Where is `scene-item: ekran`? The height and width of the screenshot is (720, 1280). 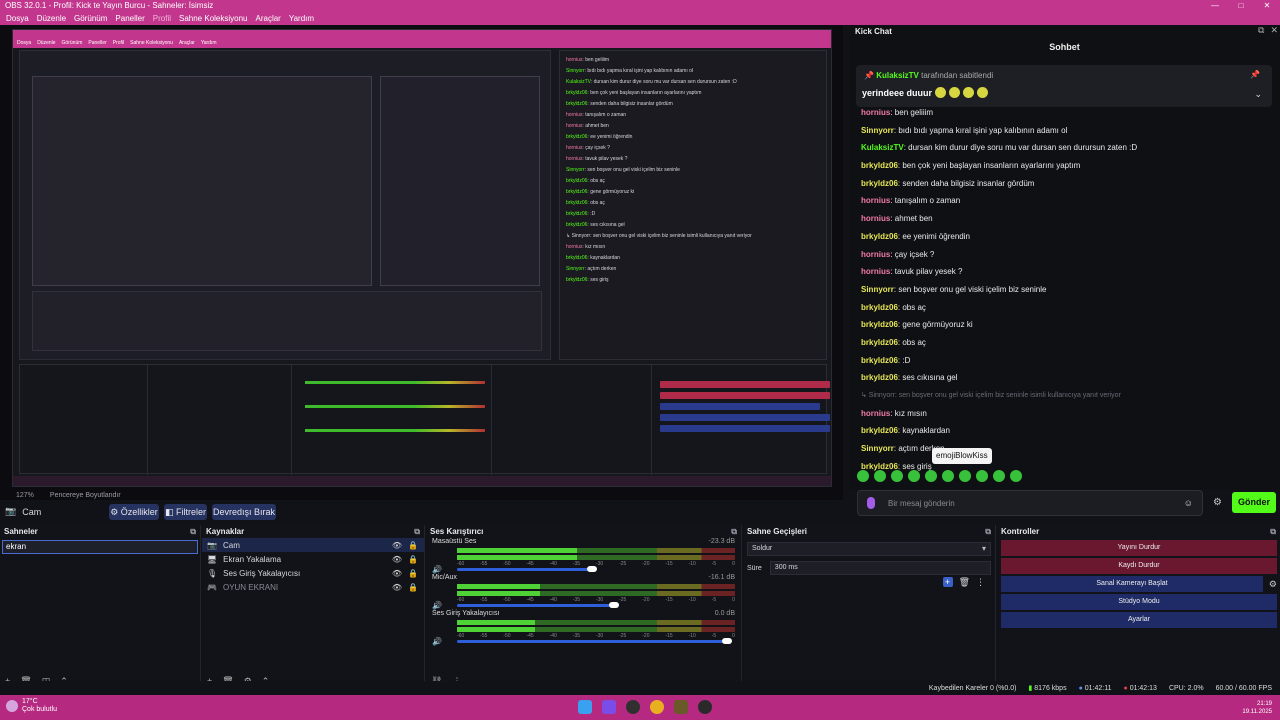 scene-item: ekran is located at coordinates (100, 547).